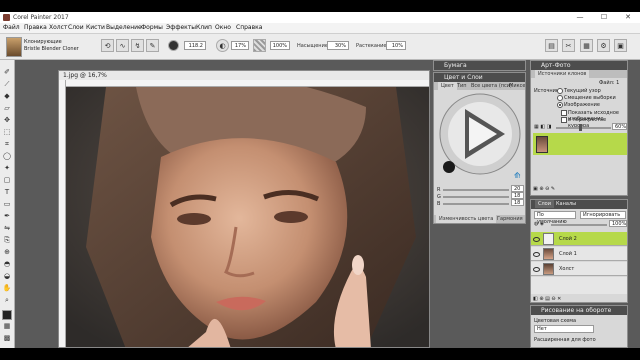 This screenshot has width=640, height=360. I want to click on menu-help: Справка, so click(249, 27).